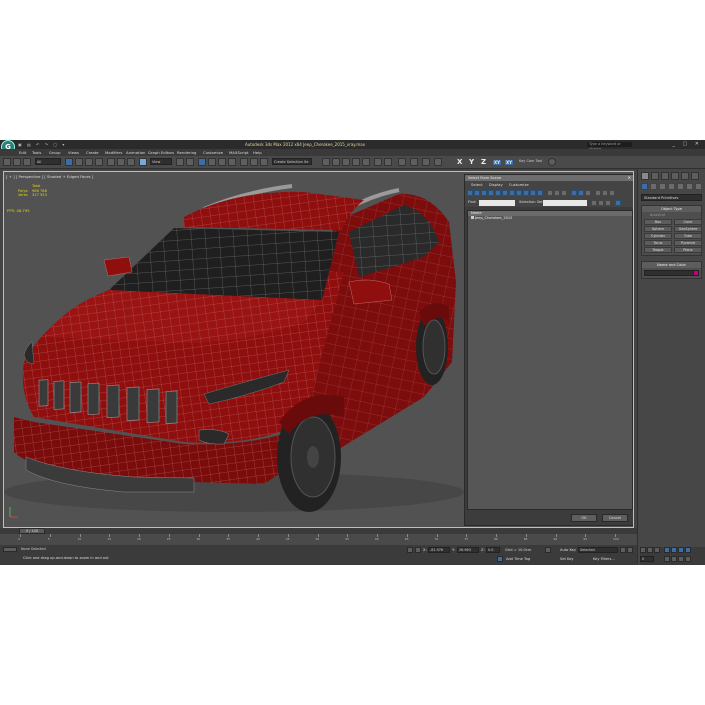 This screenshot has height=705, width=705. What do you see at coordinates (190, 162) in the screenshot?
I see `keyboard-shortcut-icon` at bounding box center [190, 162].